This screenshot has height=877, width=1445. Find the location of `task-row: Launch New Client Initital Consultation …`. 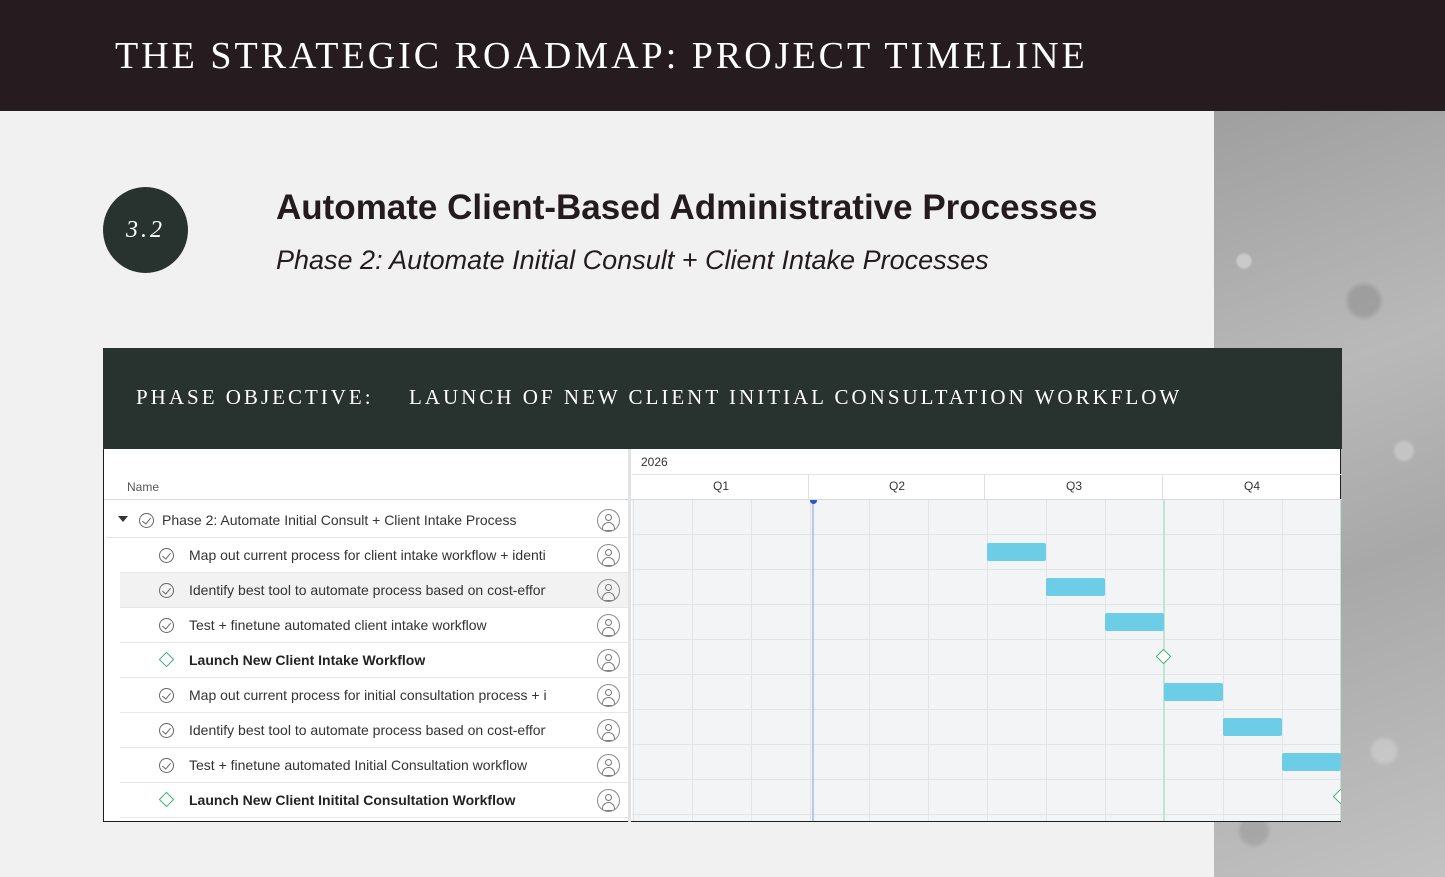

task-row: Launch New Client Initital Consultation … is located at coordinates (374, 800).